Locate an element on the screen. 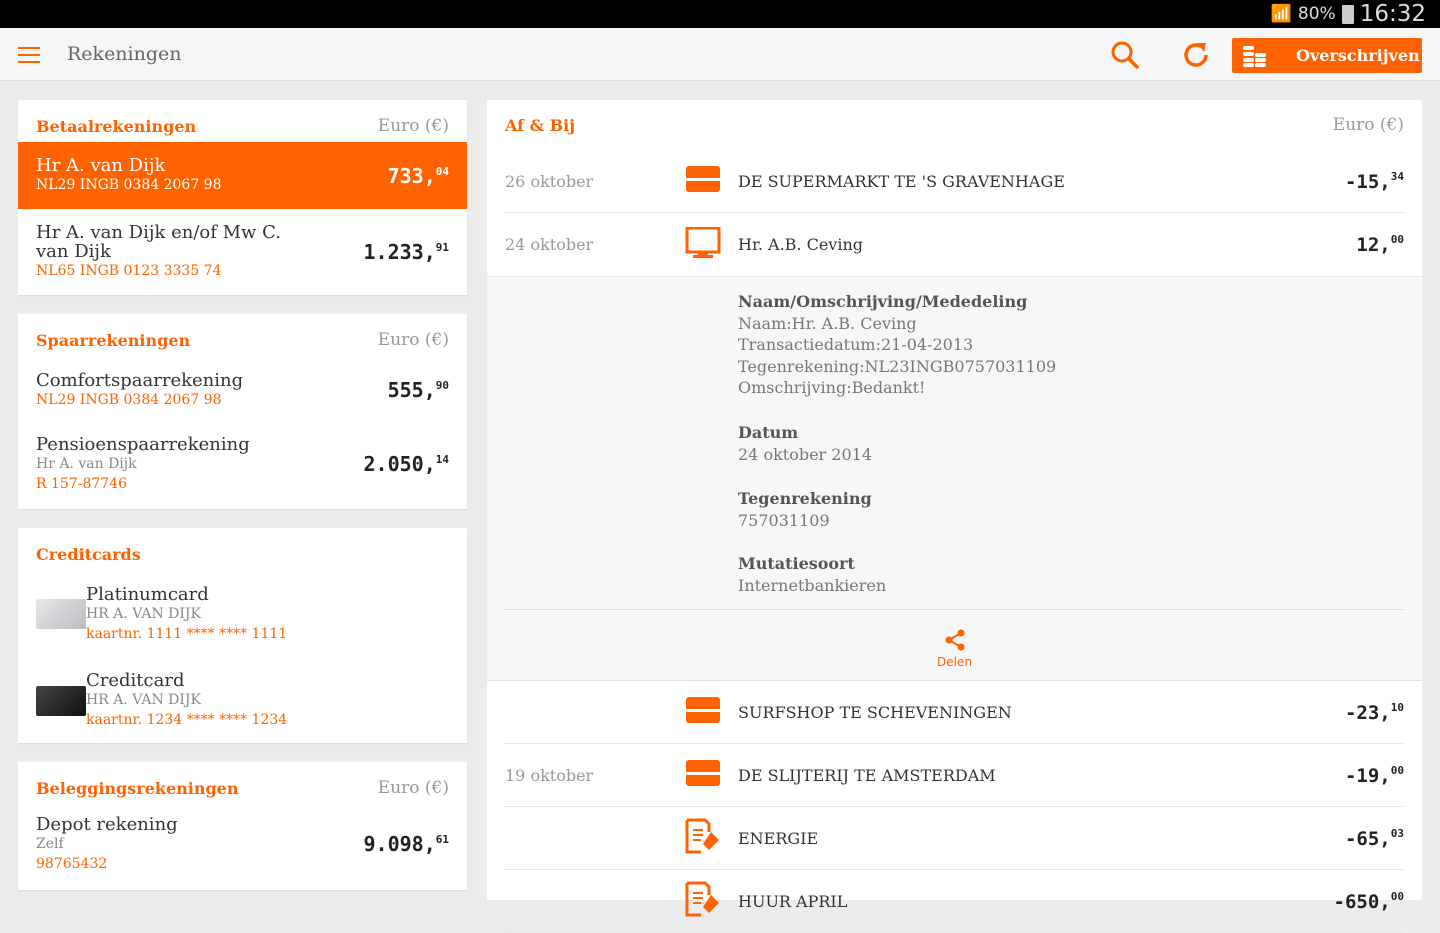 The width and height of the screenshot is (1440, 933). transaction-description: DE SUPERMARKT TE 'S GRAVENHAGE is located at coordinates (901, 181).